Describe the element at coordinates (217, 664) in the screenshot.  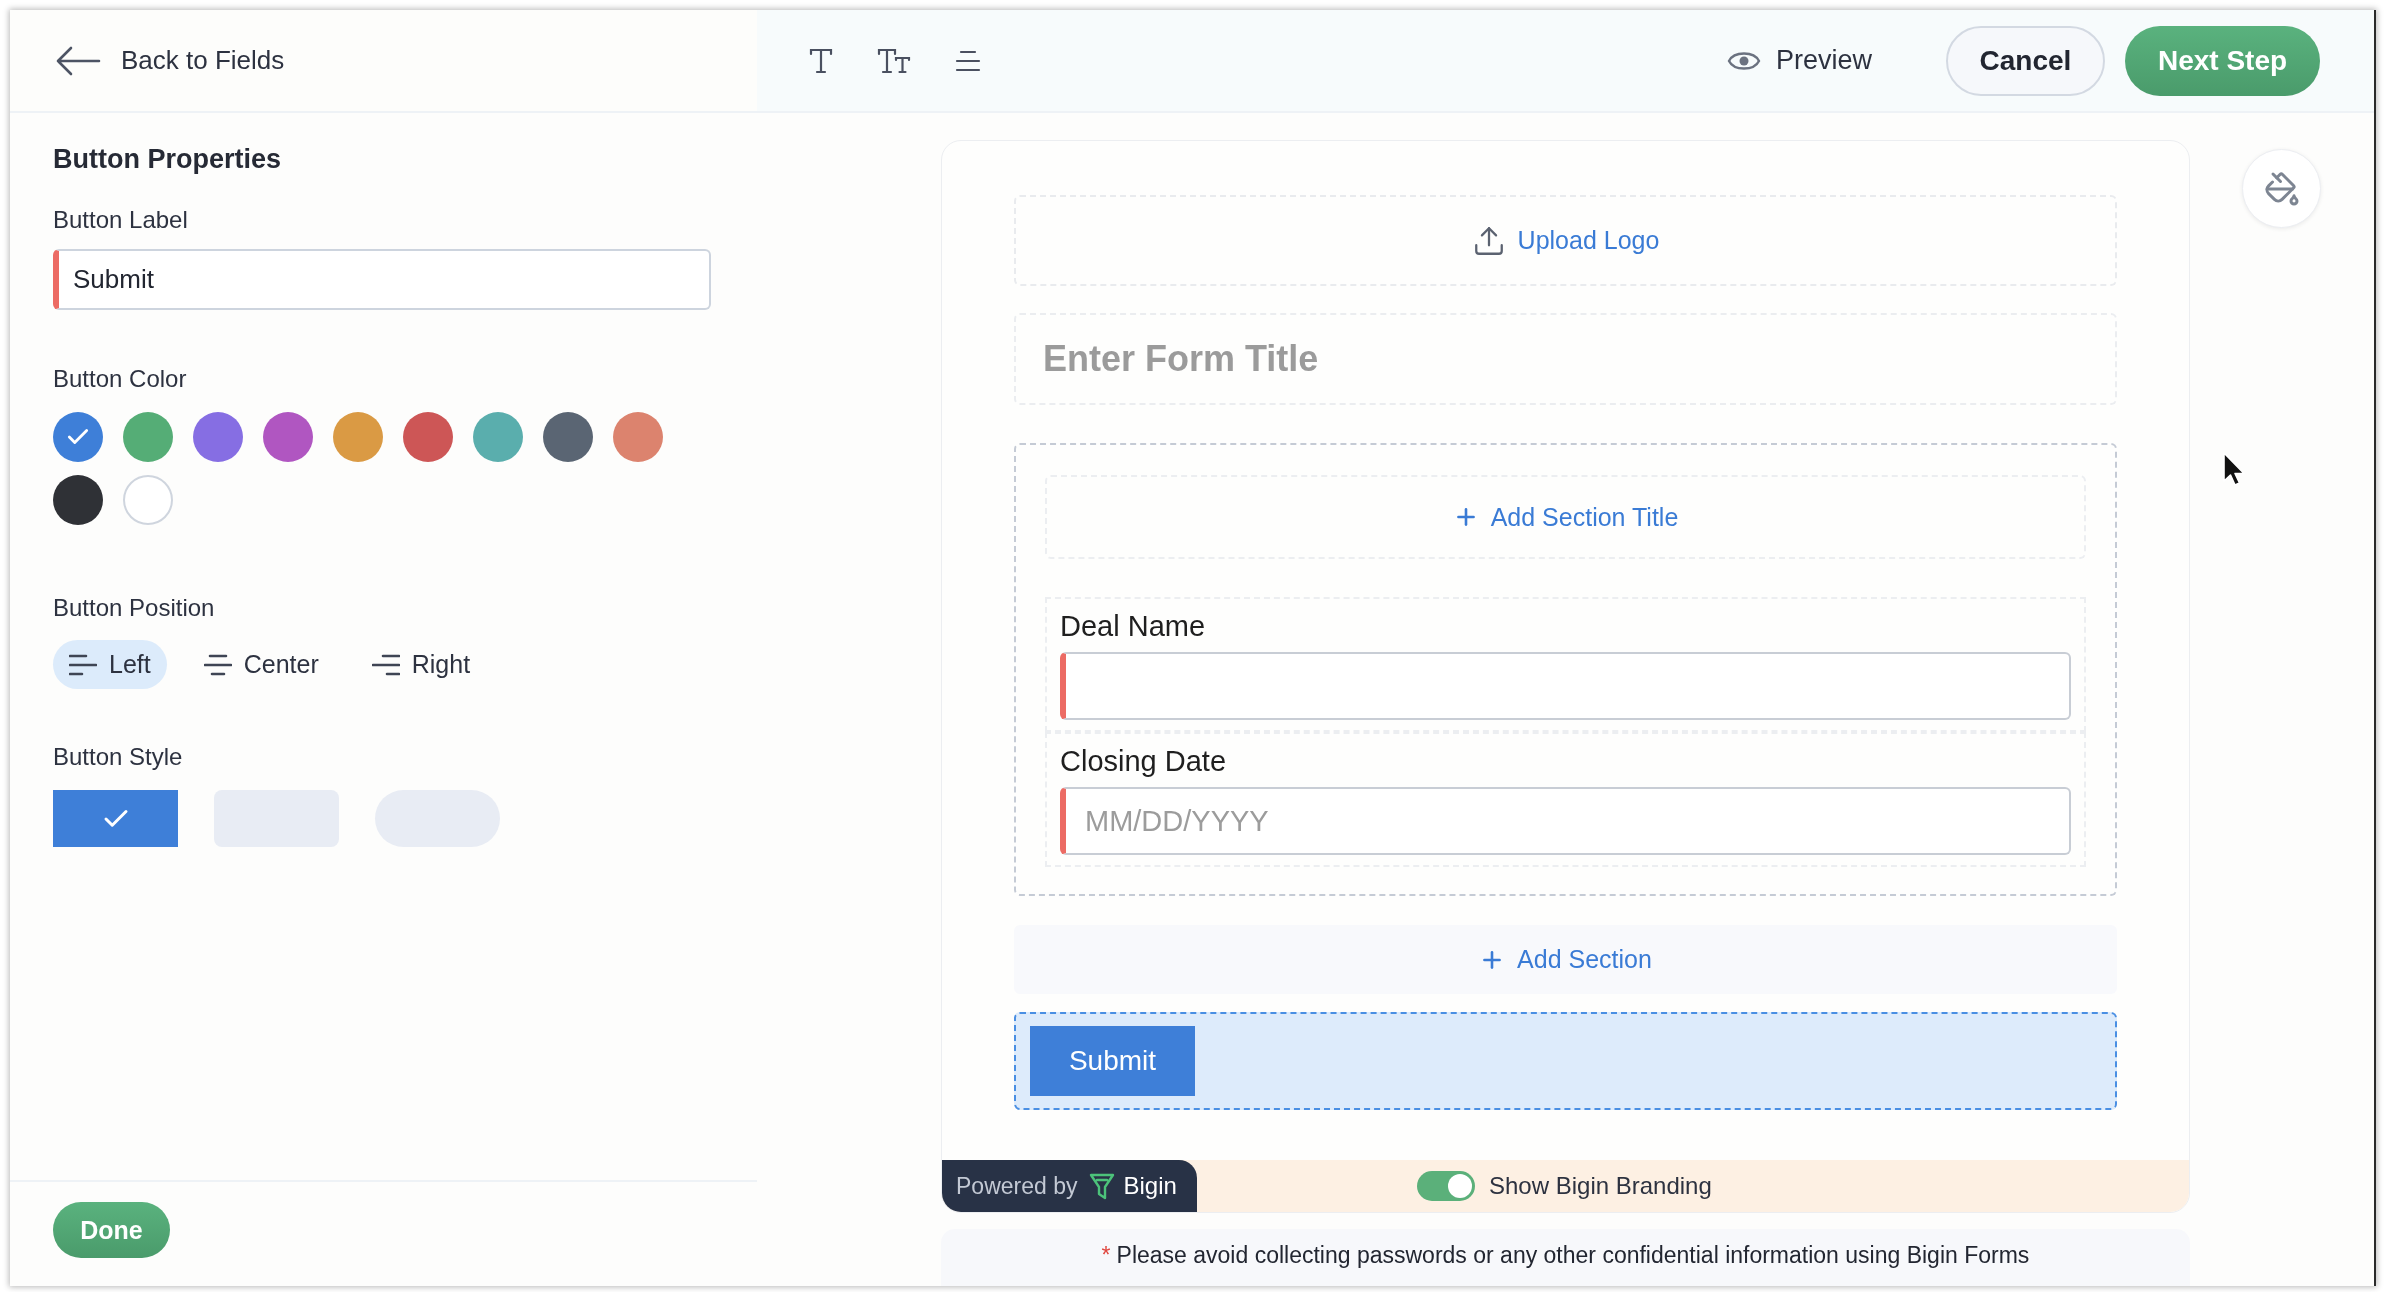
I see `align-center-icon` at that location.